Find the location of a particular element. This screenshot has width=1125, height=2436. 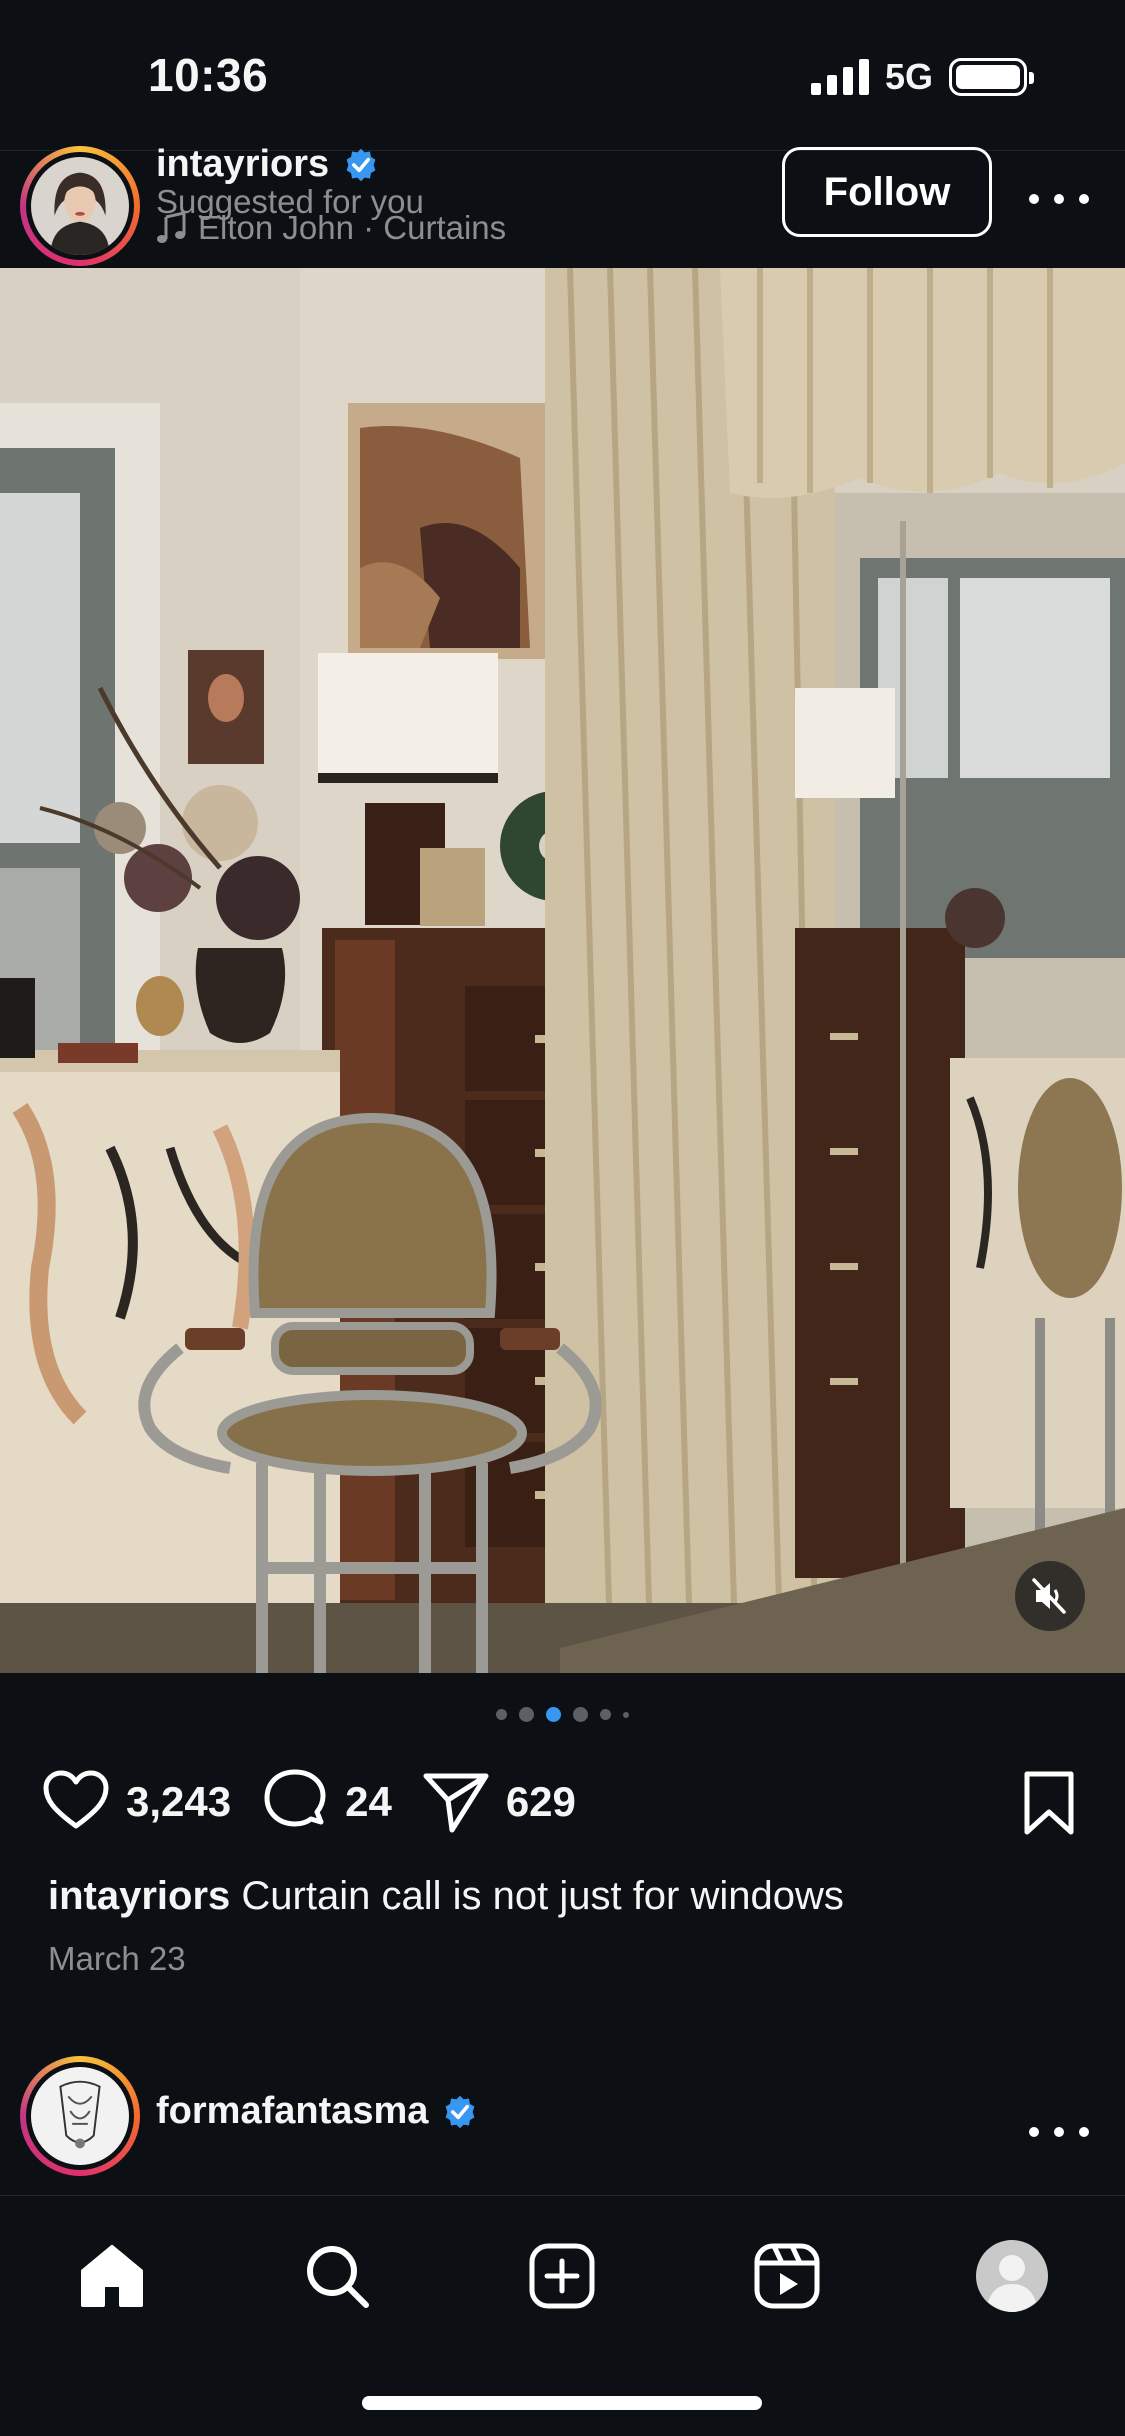

bookmark-icon is located at coordinates (1049, 1804).